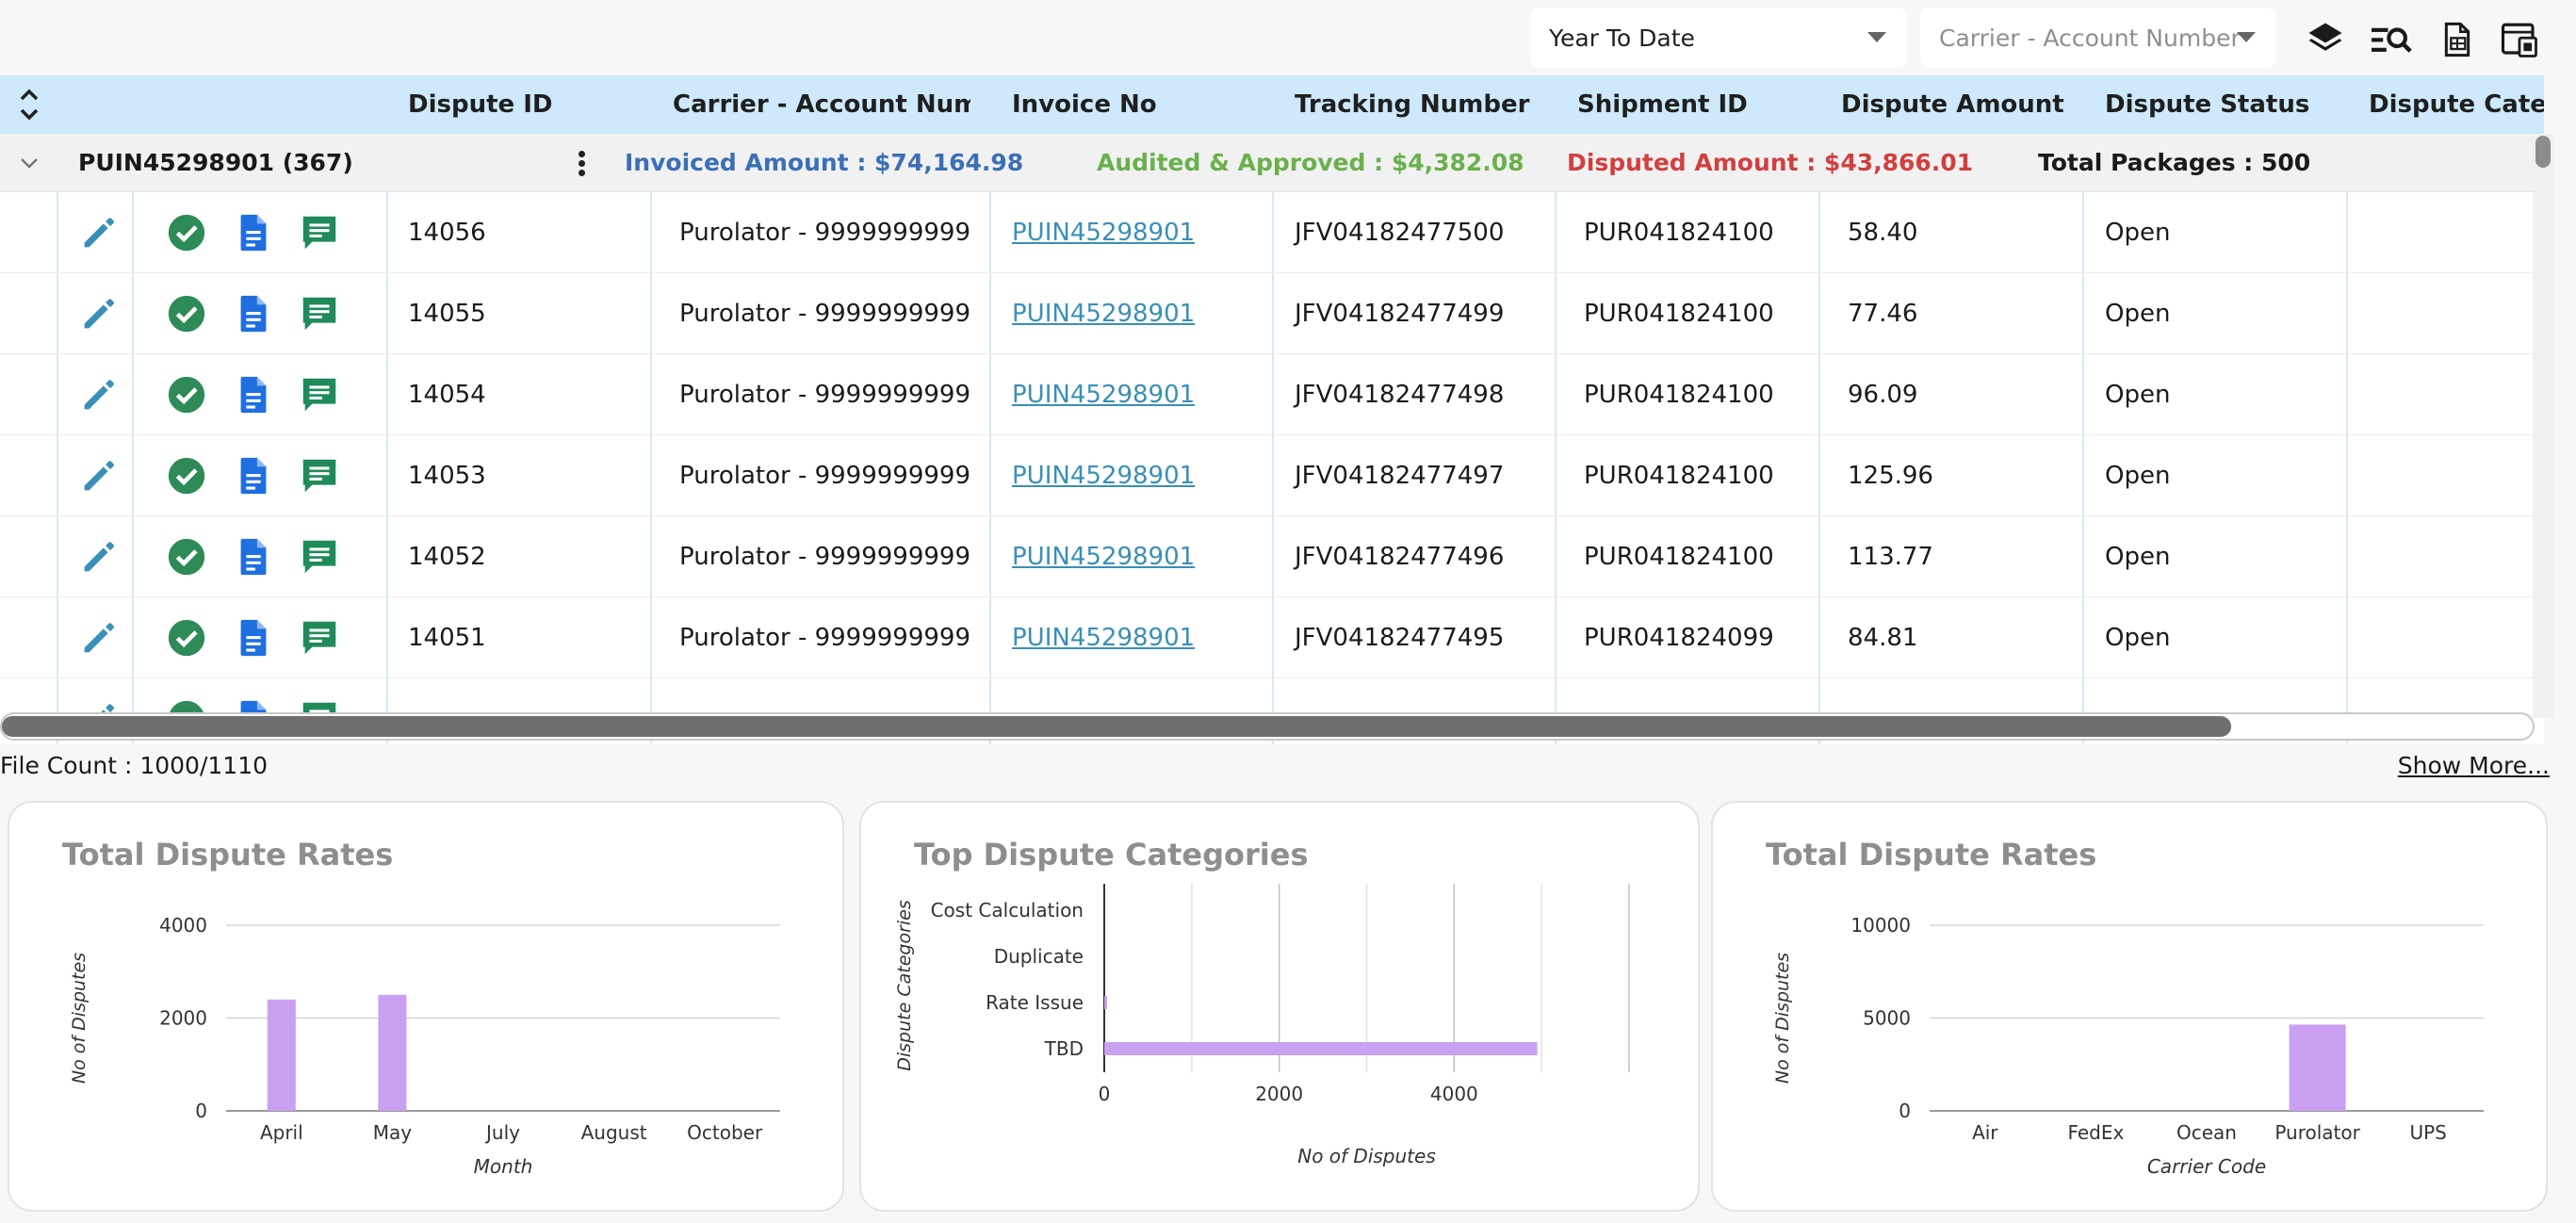 The width and height of the screenshot is (2576, 1223). What do you see at coordinates (2317, 1132) in the screenshot?
I see `x-tick-label: Purolator` at bounding box center [2317, 1132].